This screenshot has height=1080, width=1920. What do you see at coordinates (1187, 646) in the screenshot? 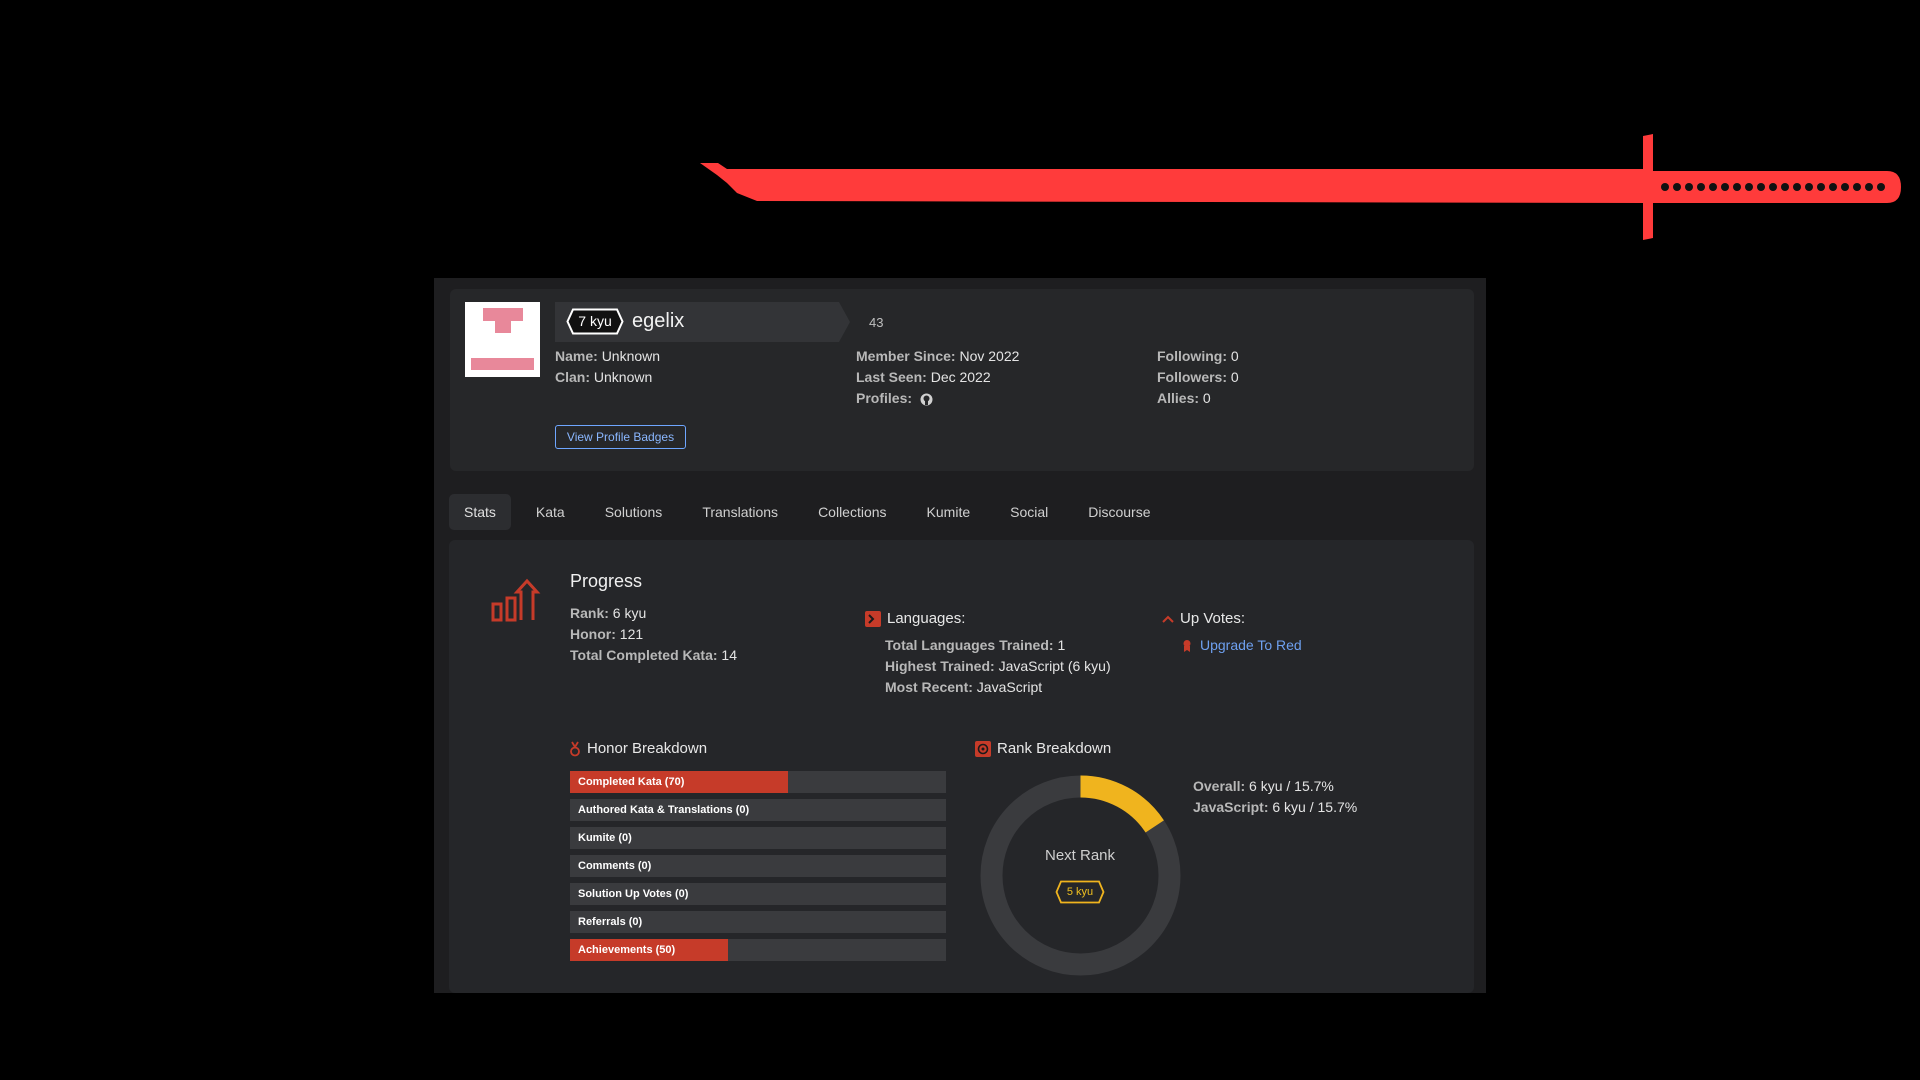
I see `ribbon-icon` at bounding box center [1187, 646].